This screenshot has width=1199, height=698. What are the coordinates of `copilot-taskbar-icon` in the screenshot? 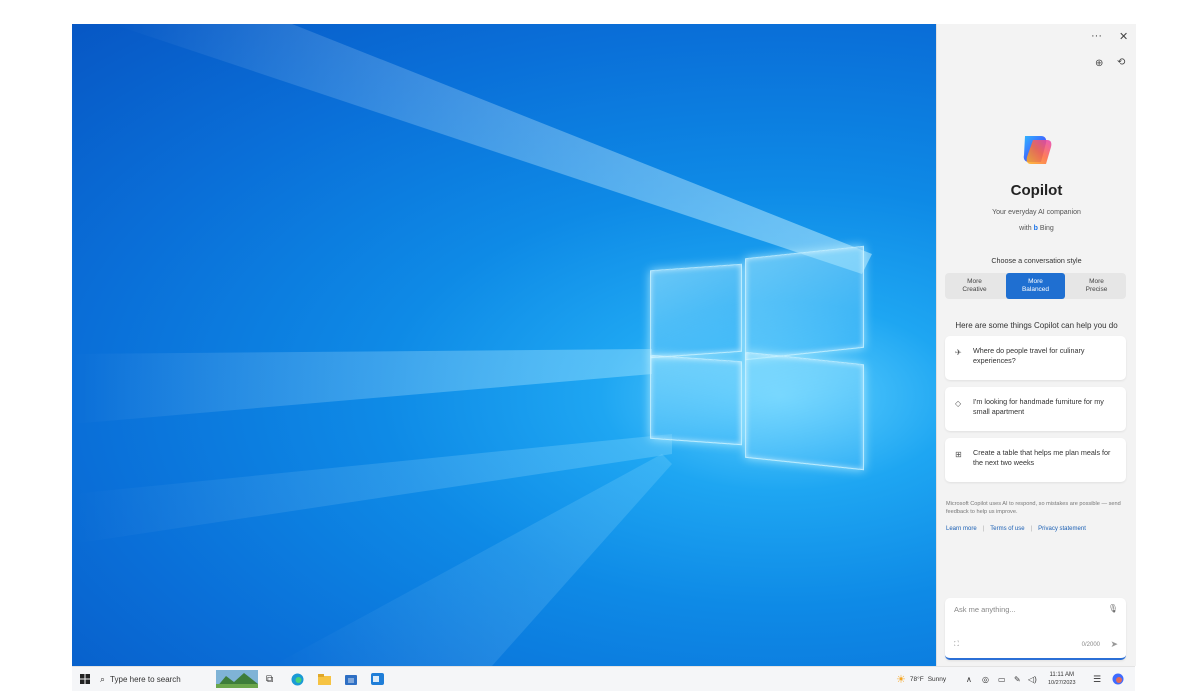 It's located at (1118, 679).